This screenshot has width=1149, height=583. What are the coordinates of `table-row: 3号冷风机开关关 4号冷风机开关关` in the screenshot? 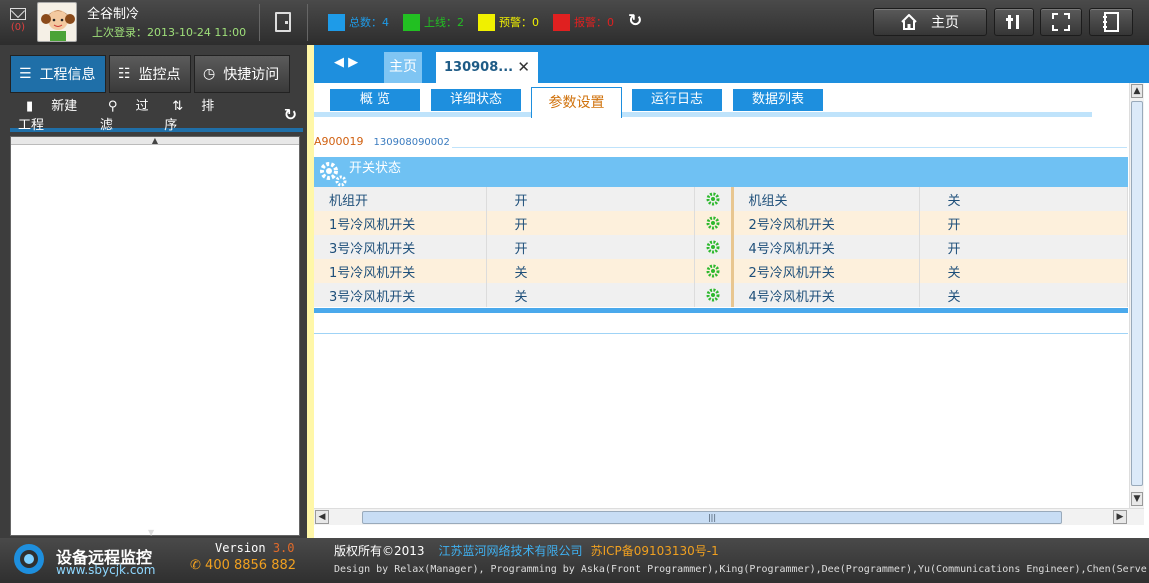 It's located at (721, 295).